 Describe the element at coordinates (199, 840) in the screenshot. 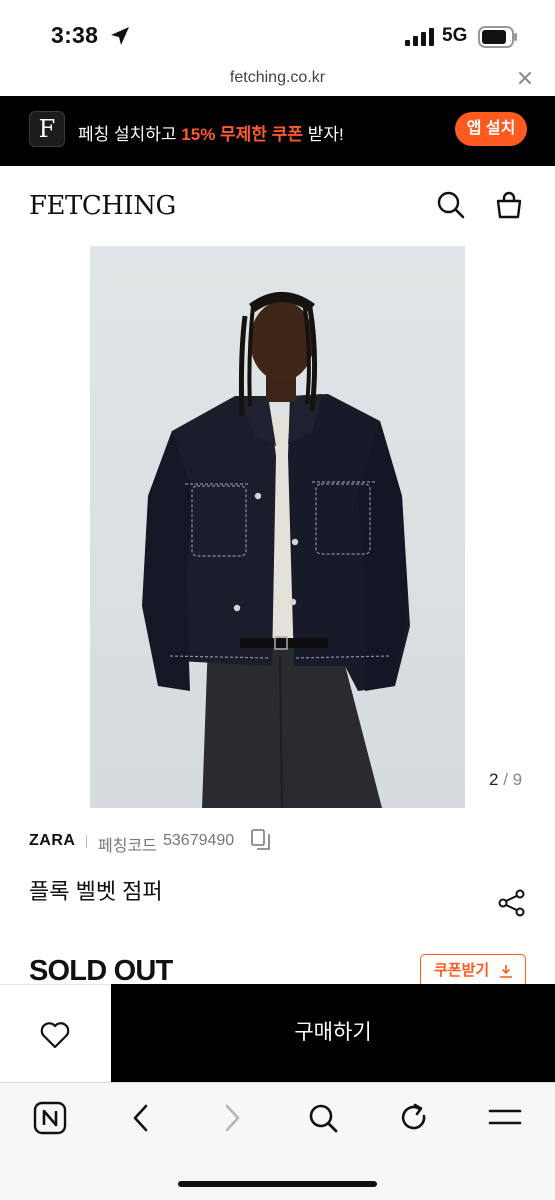

I see `fetching-code-value: 53679490` at that location.